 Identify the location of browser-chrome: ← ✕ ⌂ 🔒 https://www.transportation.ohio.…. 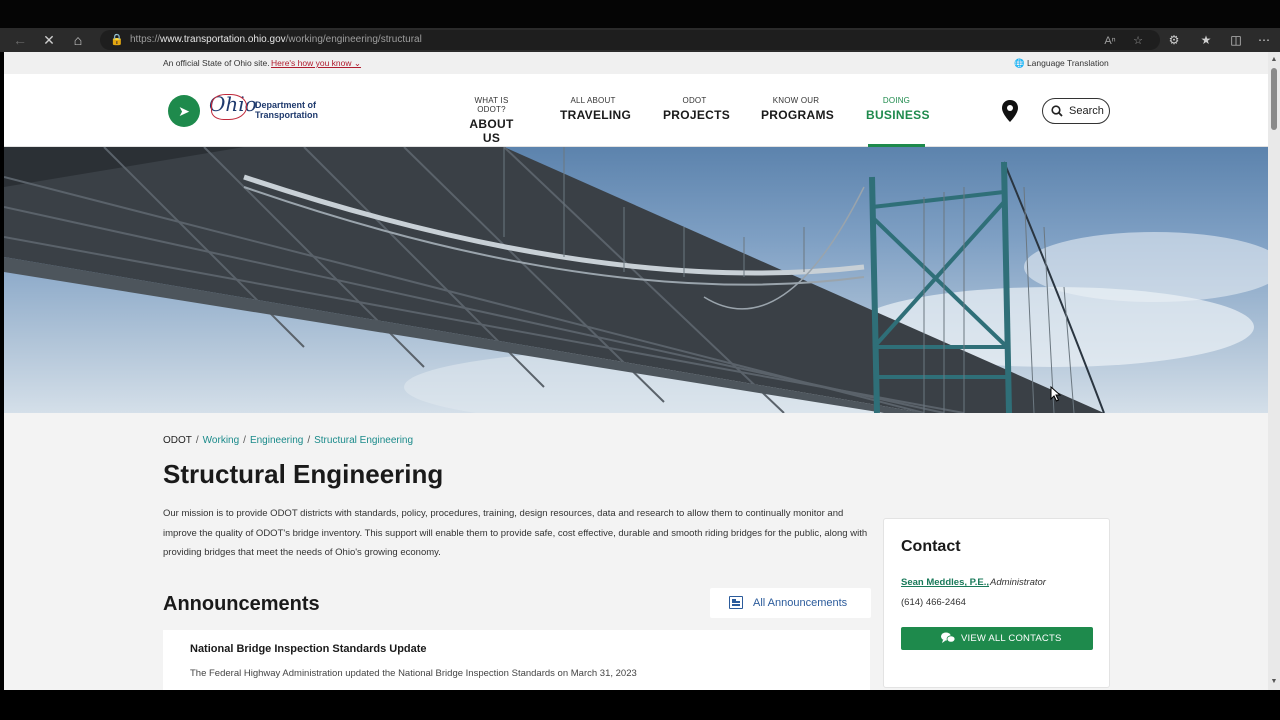
(640, 26).